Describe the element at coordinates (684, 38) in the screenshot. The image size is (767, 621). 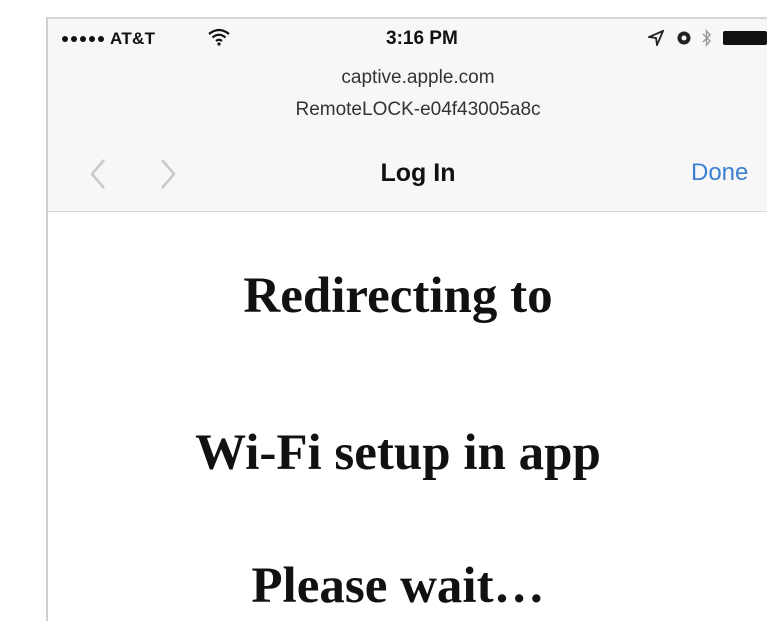
I see `alarm-icon` at that location.